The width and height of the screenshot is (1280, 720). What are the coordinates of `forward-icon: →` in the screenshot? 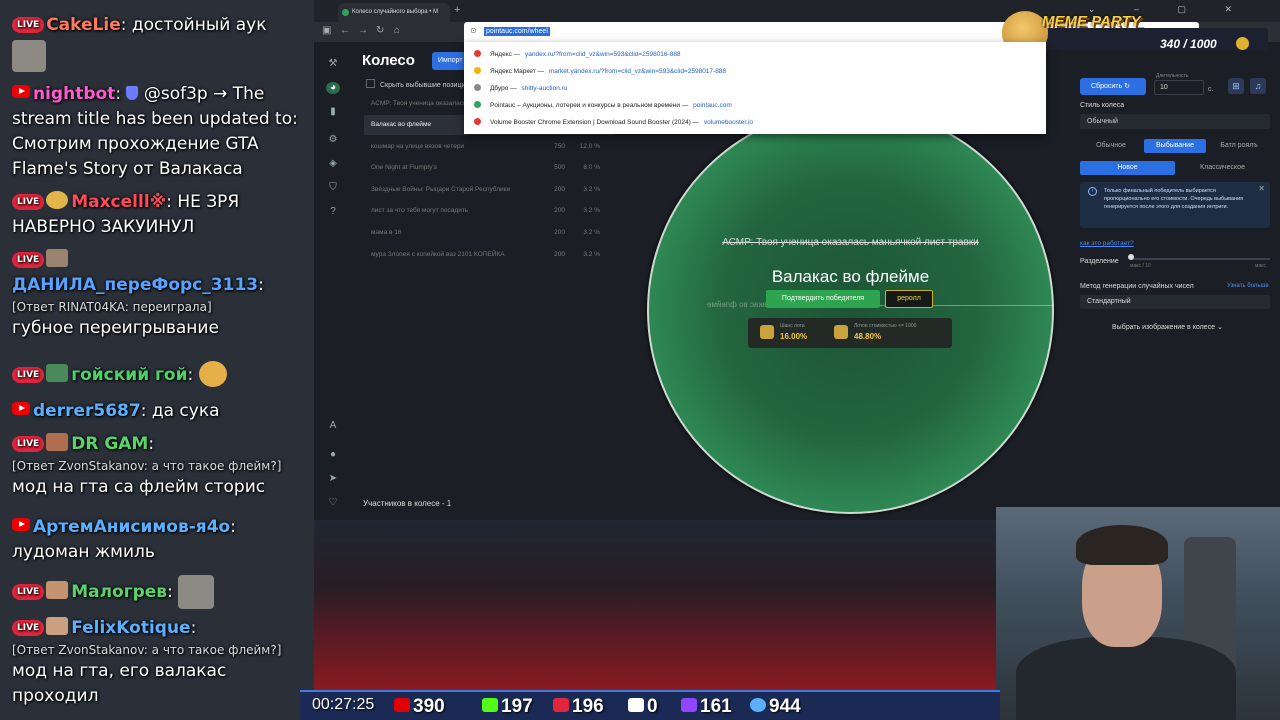 It's located at (363, 30).